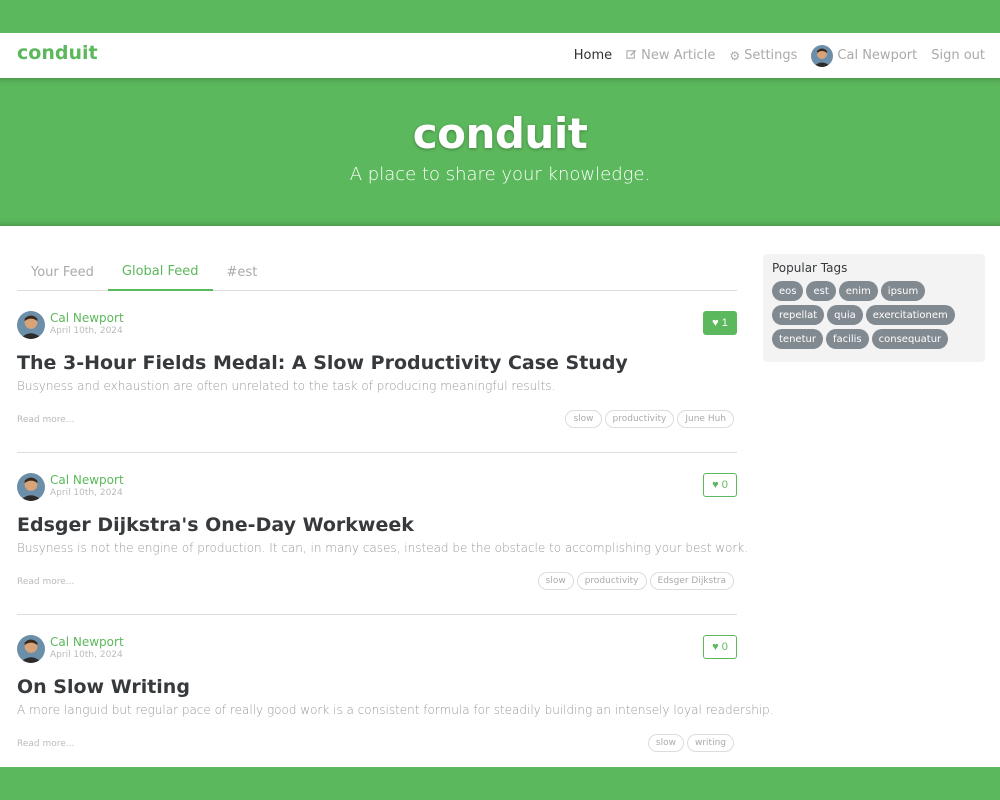 This screenshot has height=800, width=1000. I want to click on tab-your-feed: Your Feed, so click(62, 272).